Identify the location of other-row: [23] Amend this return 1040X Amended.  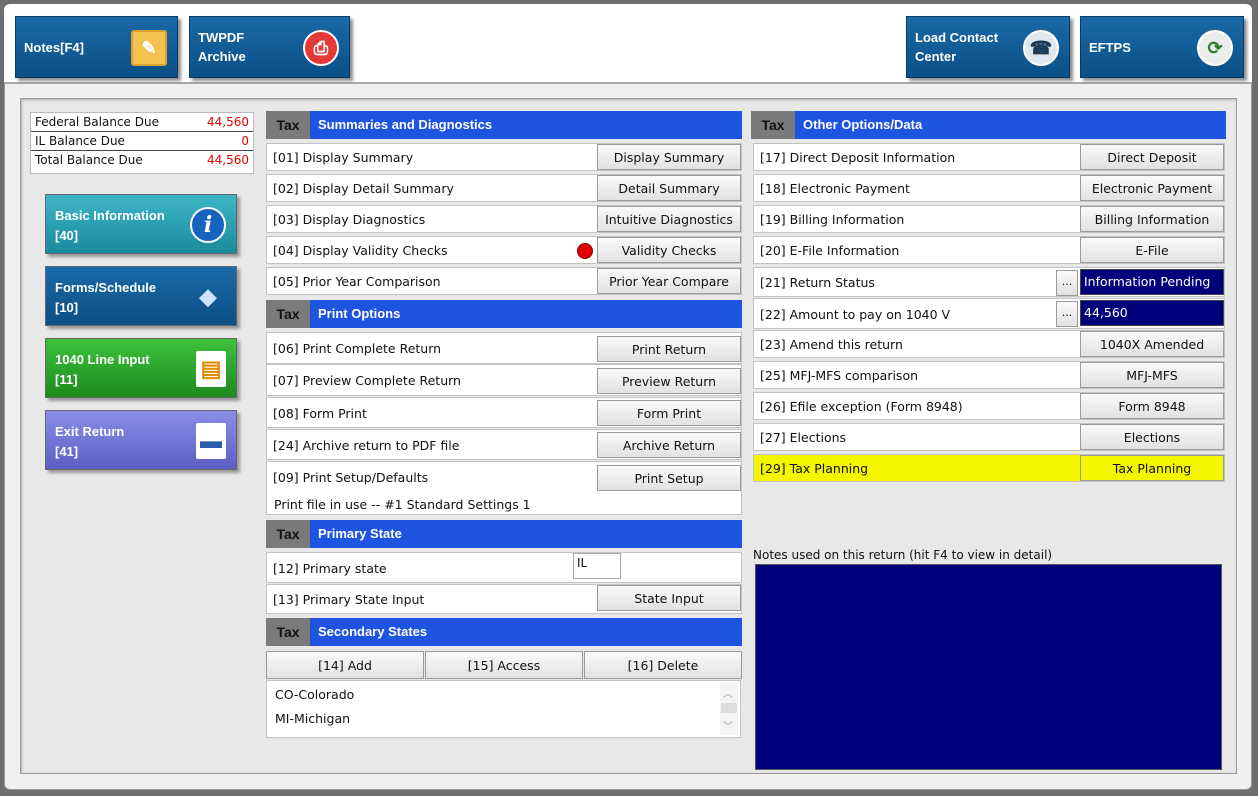
(989, 344).